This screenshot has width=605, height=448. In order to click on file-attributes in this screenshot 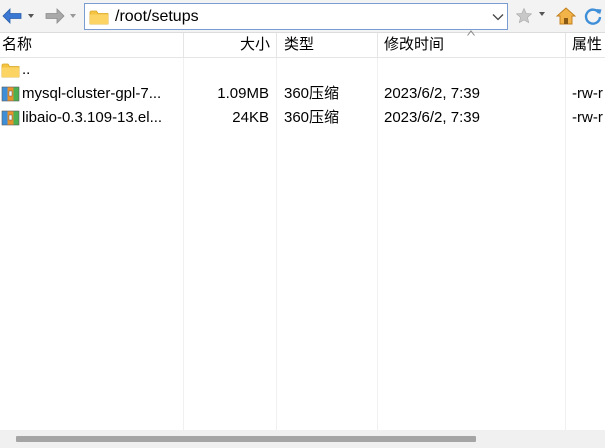, I will do `click(588, 70)`.